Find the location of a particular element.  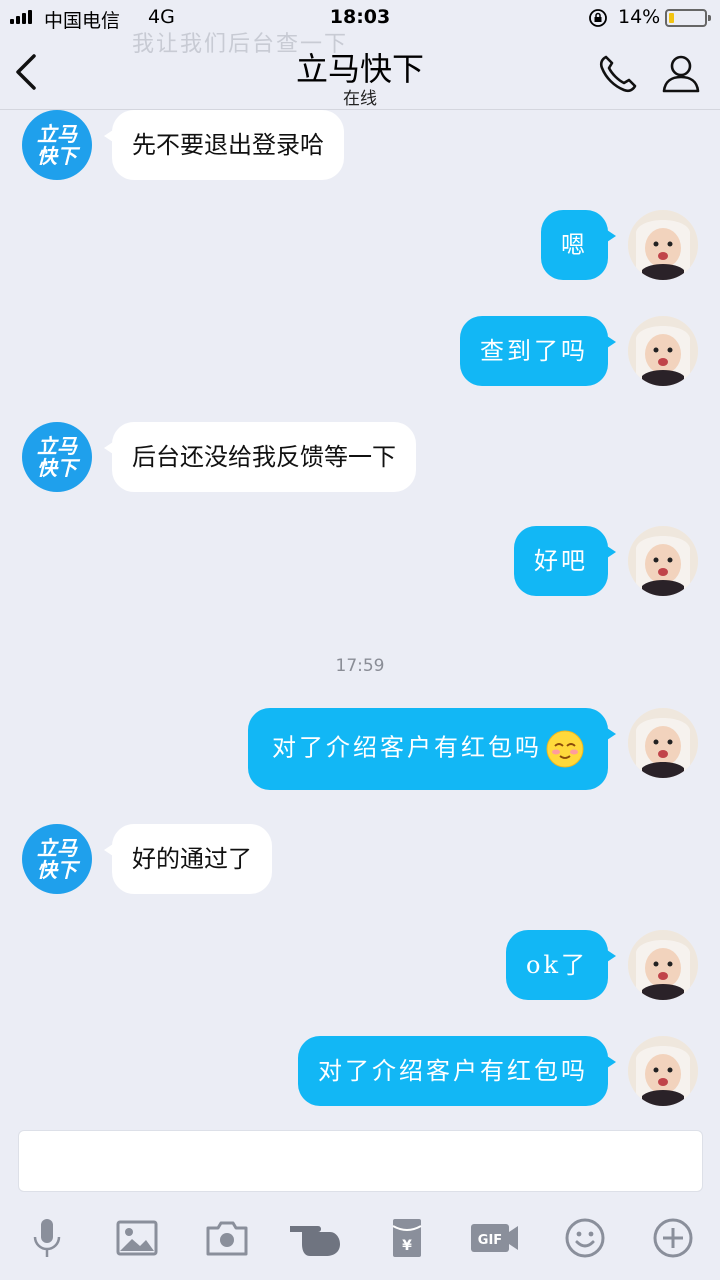

red-packet-icon: ¥ is located at coordinates (407, 1238).